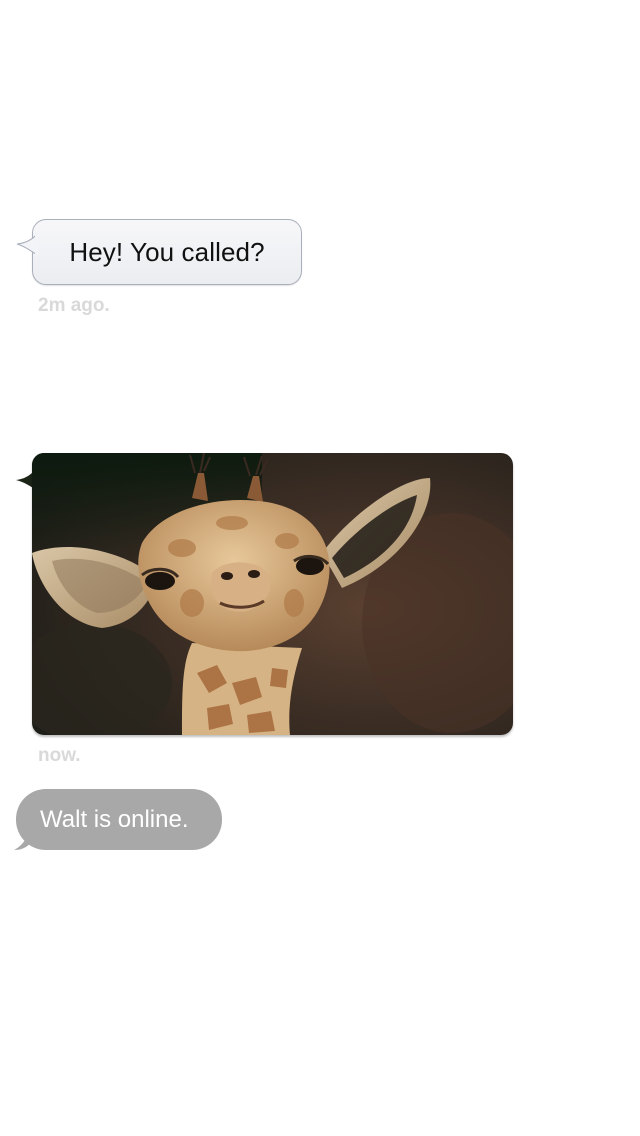 The height and width of the screenshot is (1136, 640). Describe the element at coordinates (23, 841) in the screenshot. I see `bubble-tail-icon` at that location.